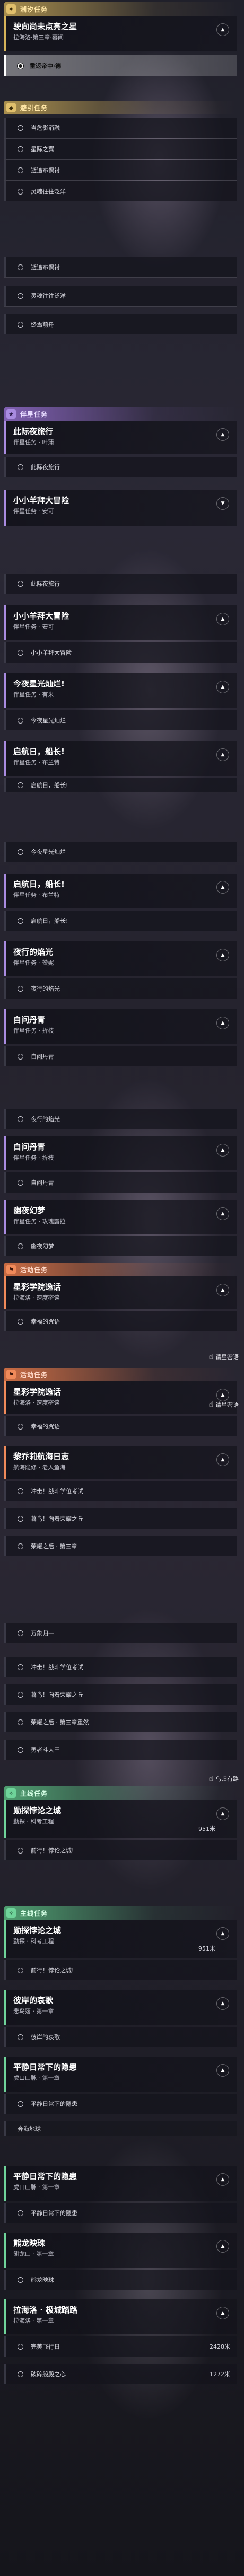  I want to click on quest-row: 小小羊拜大冒险, so click(121, 652).